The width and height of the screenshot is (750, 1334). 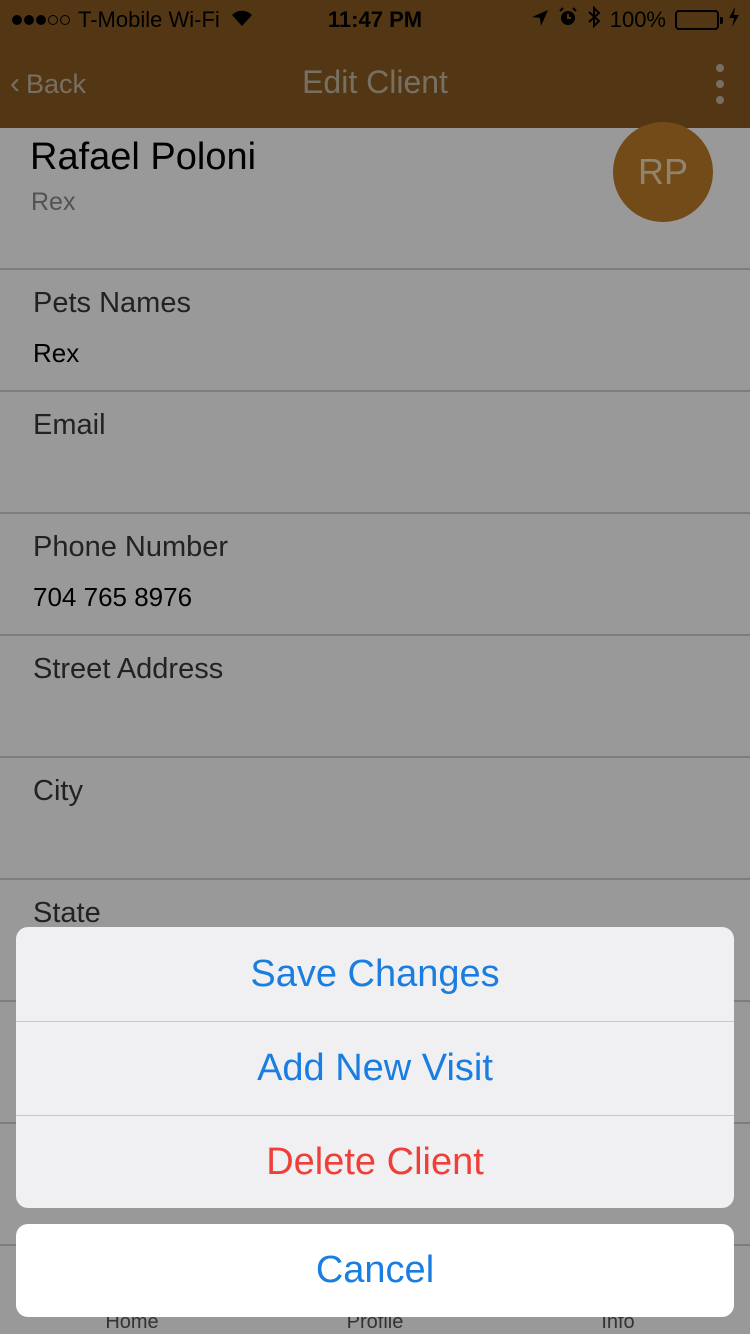 I want to click on action-sheet-cancel: Cancel, so click(x=375, y=1270).